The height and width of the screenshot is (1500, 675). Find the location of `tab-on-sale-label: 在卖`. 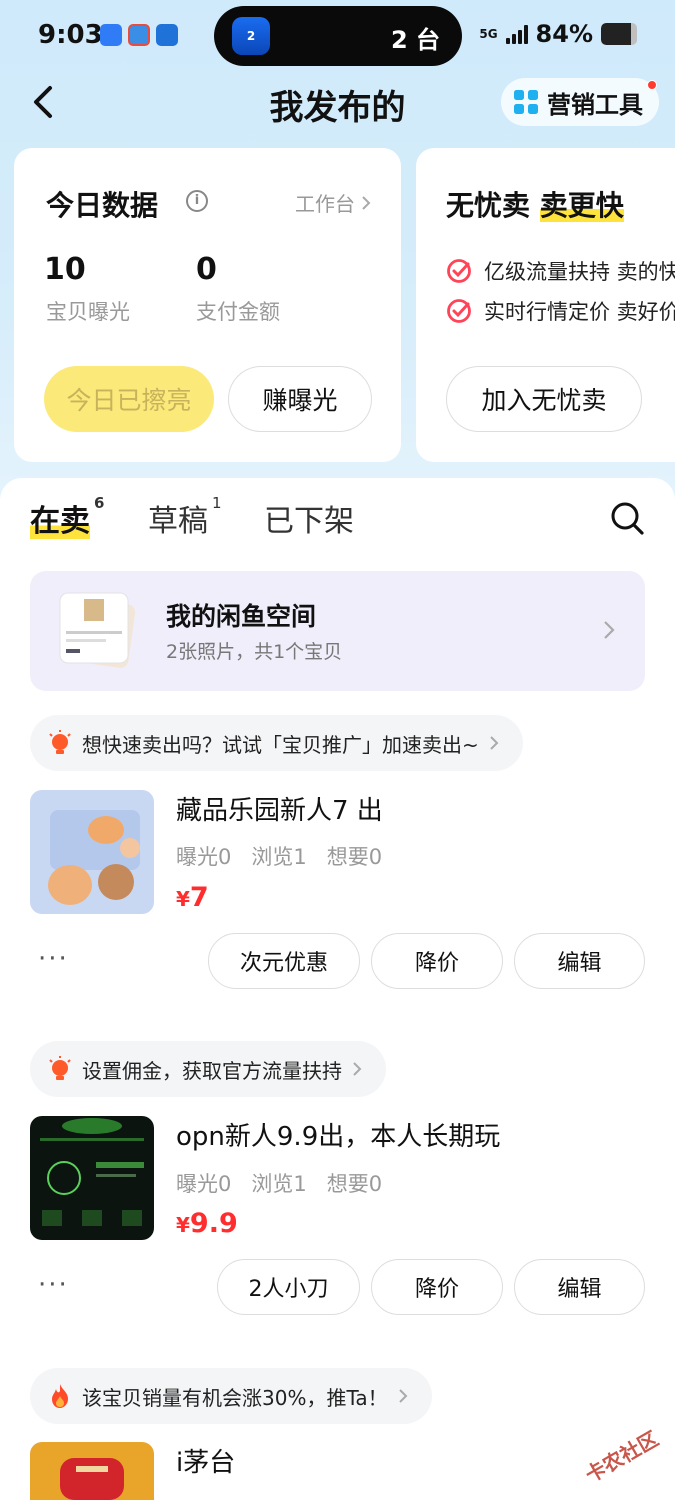

tab-on-sale-label: 在卖 is located at coordinates (60, 521).